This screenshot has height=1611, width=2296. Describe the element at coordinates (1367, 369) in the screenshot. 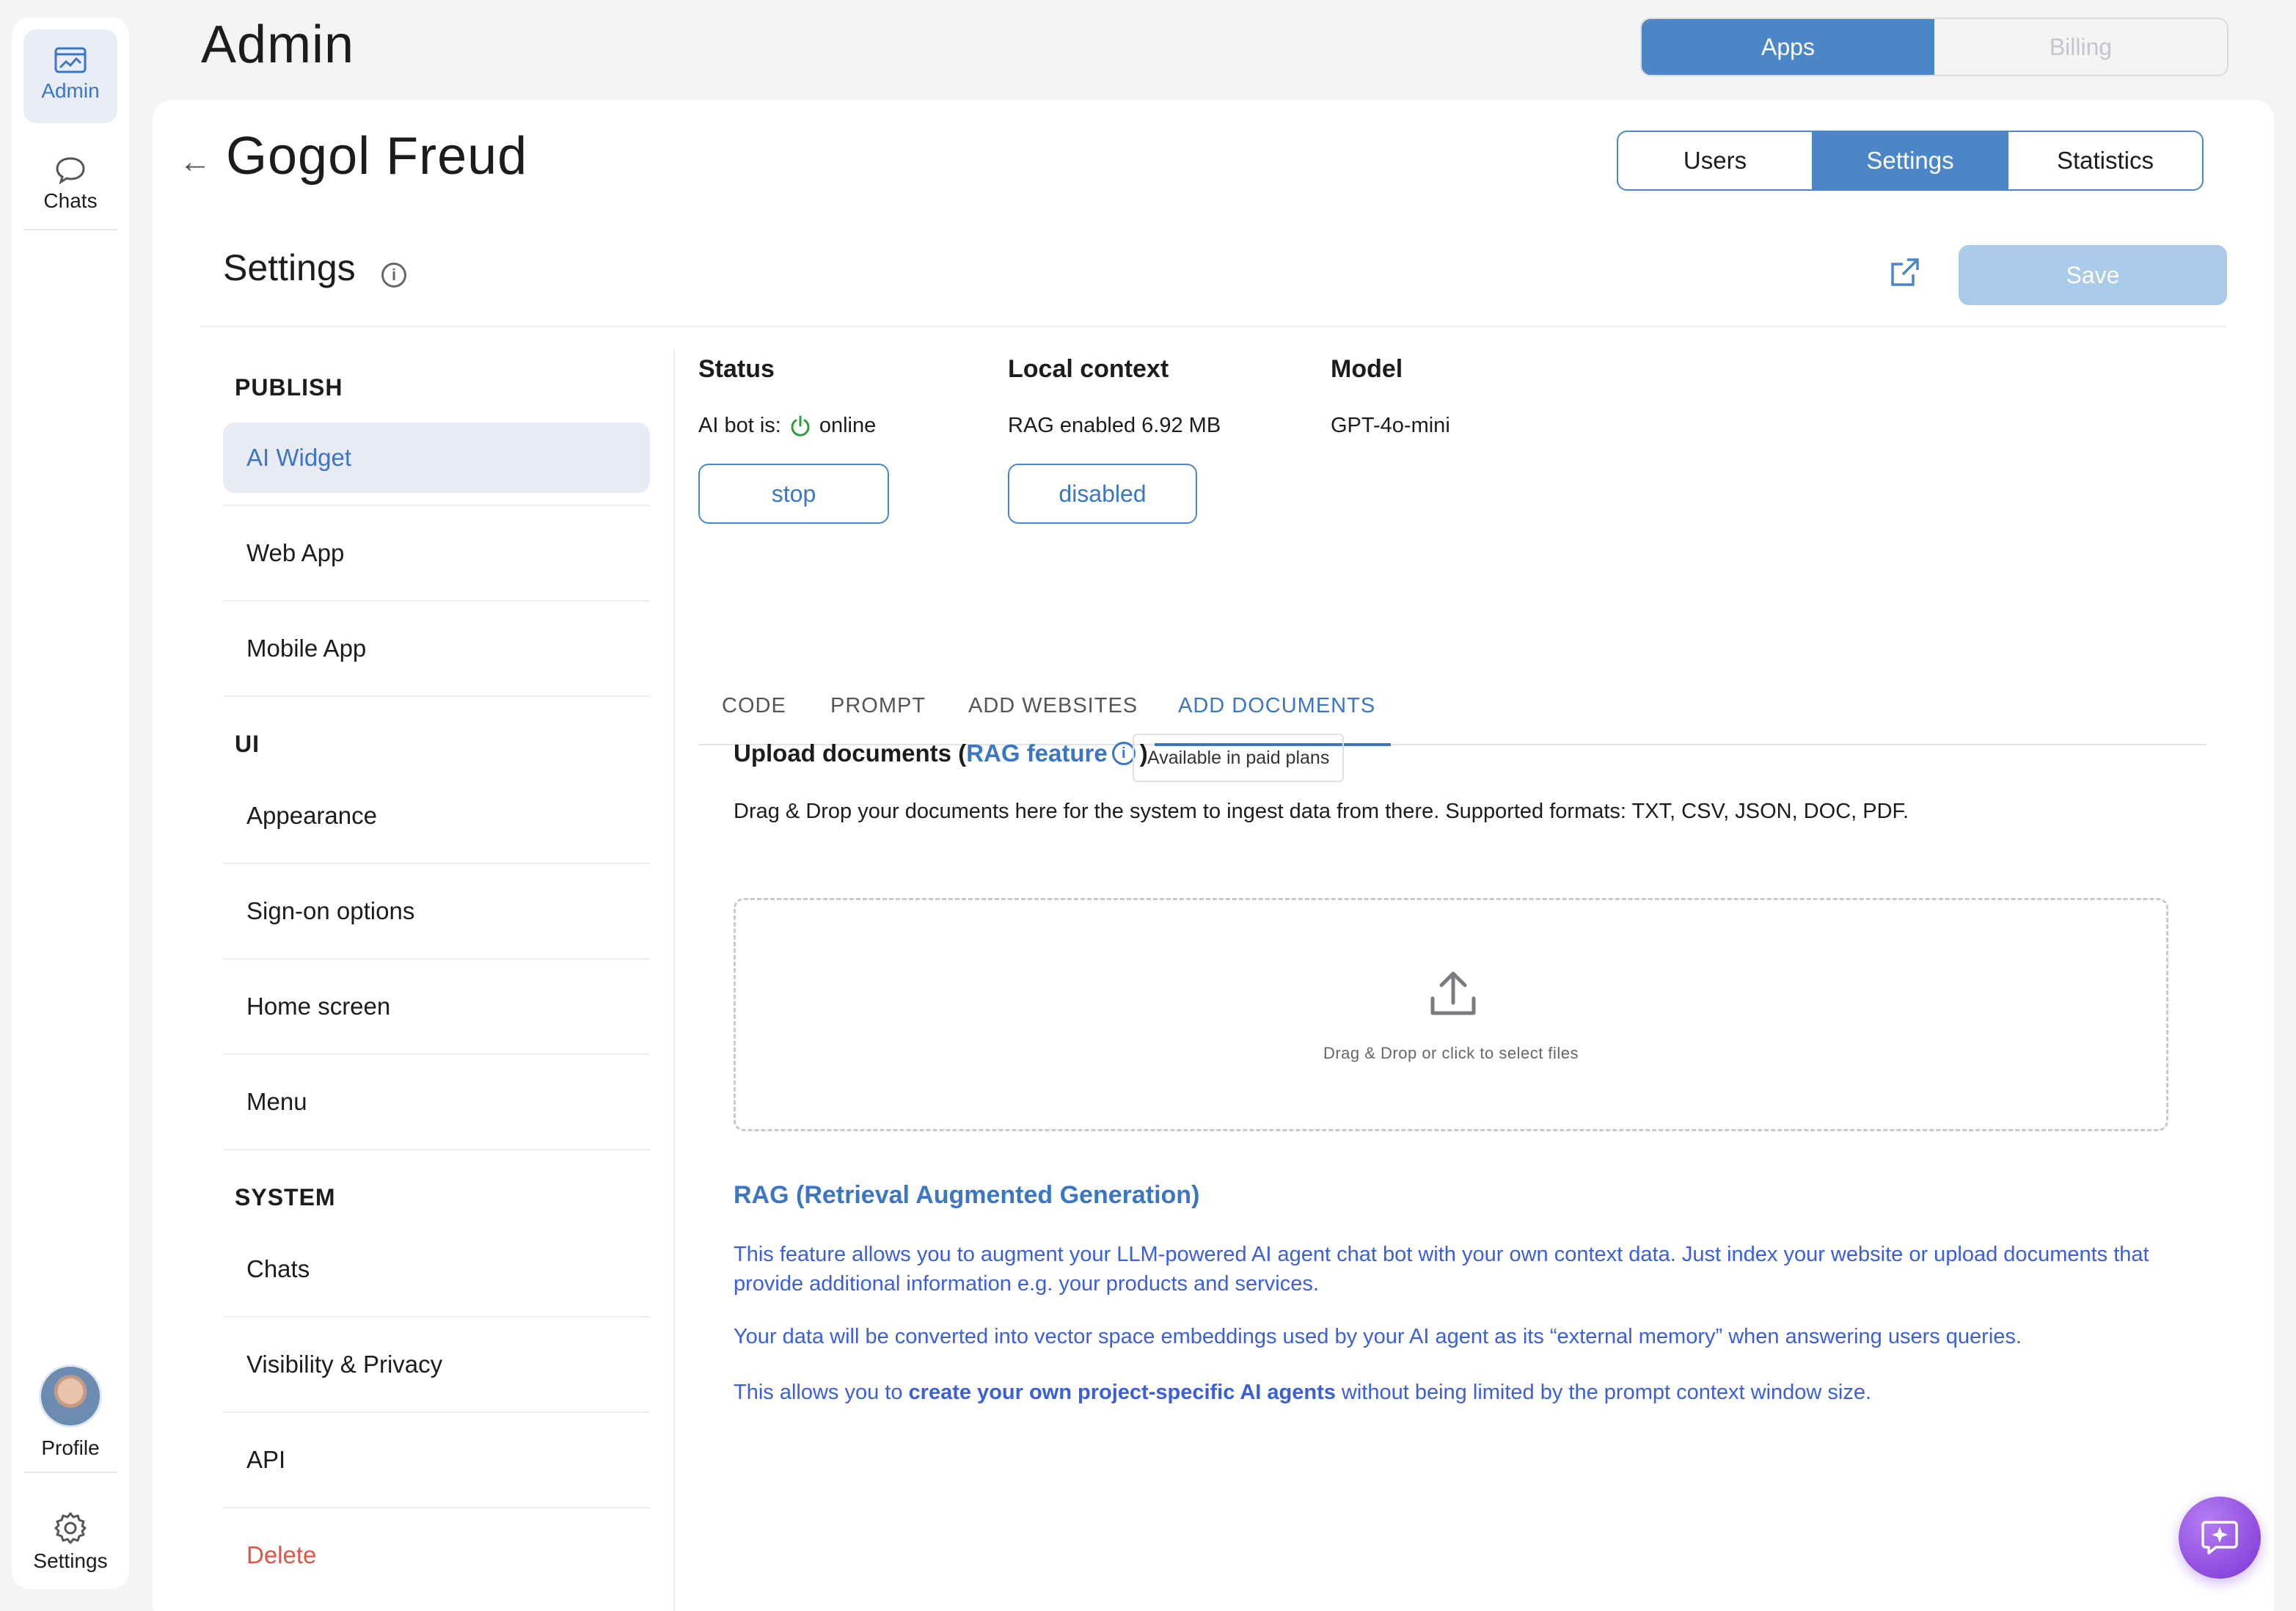

I see `model-heading: Model` at that location.